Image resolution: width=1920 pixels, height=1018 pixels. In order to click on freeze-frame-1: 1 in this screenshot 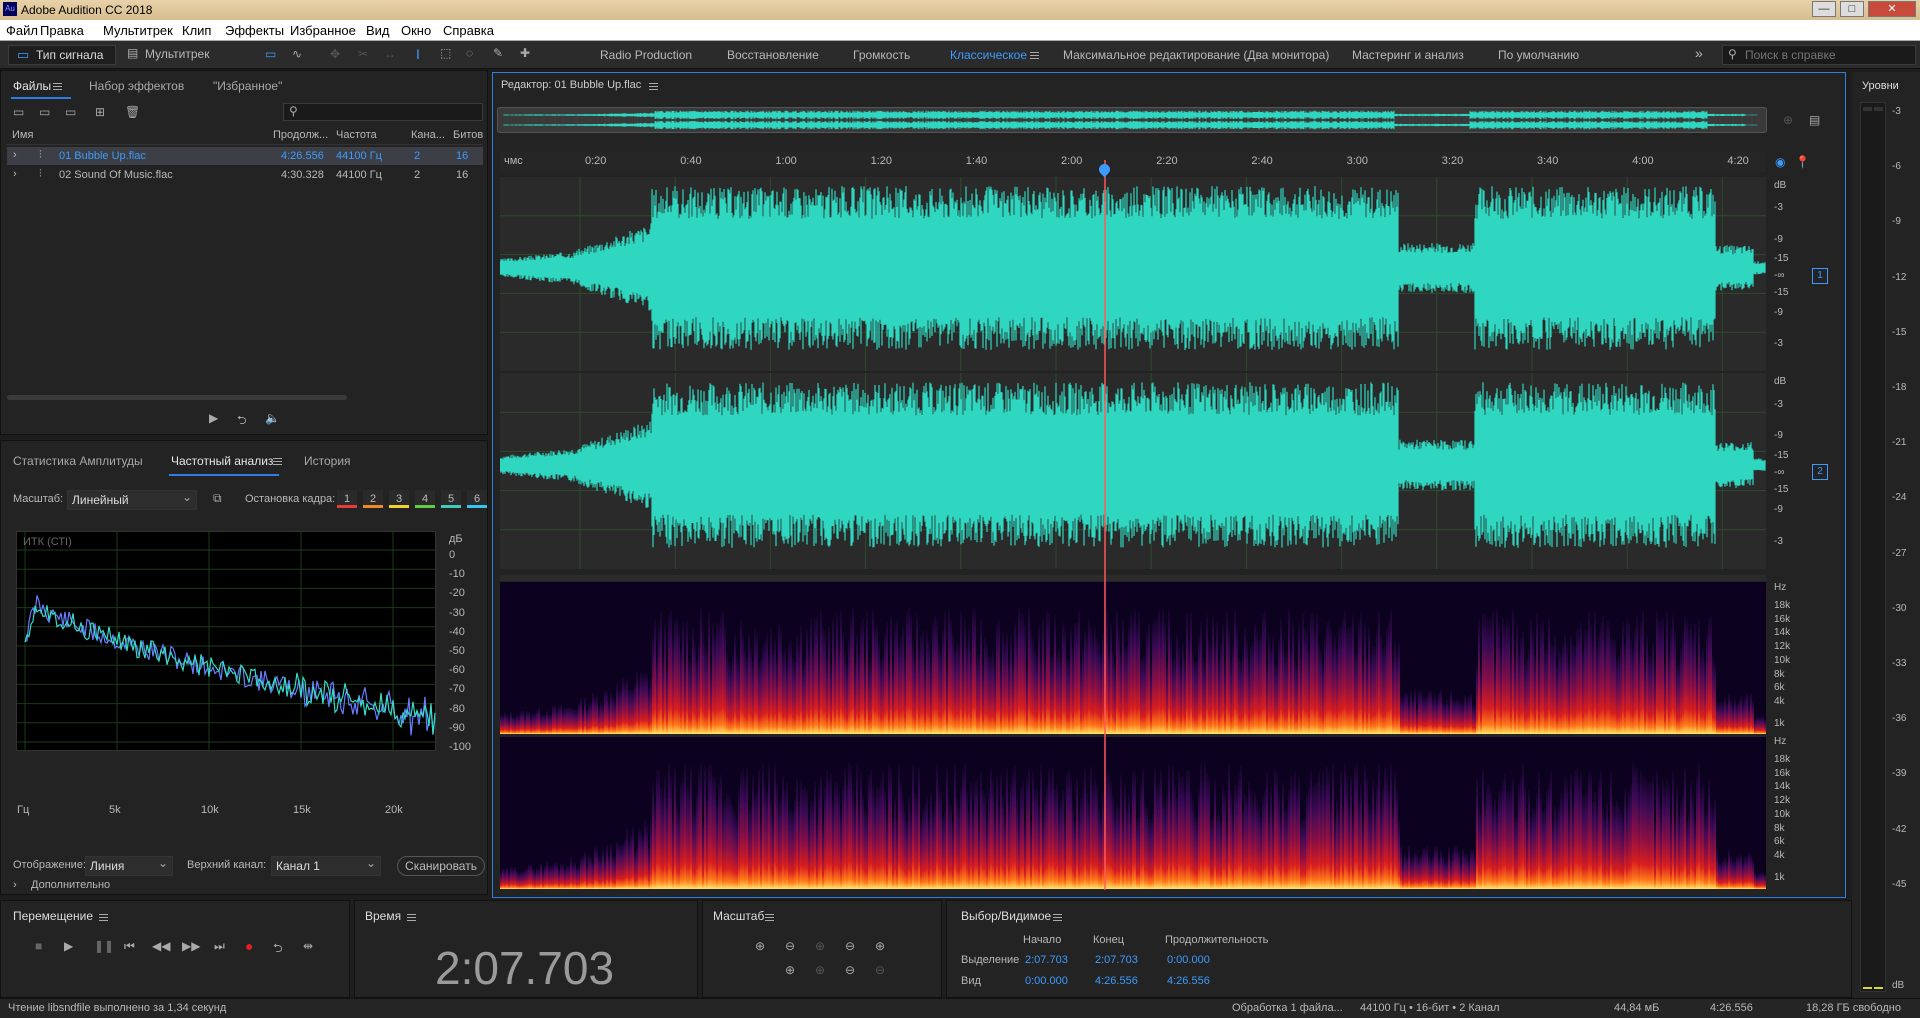, I will do `click(347, 499)`.